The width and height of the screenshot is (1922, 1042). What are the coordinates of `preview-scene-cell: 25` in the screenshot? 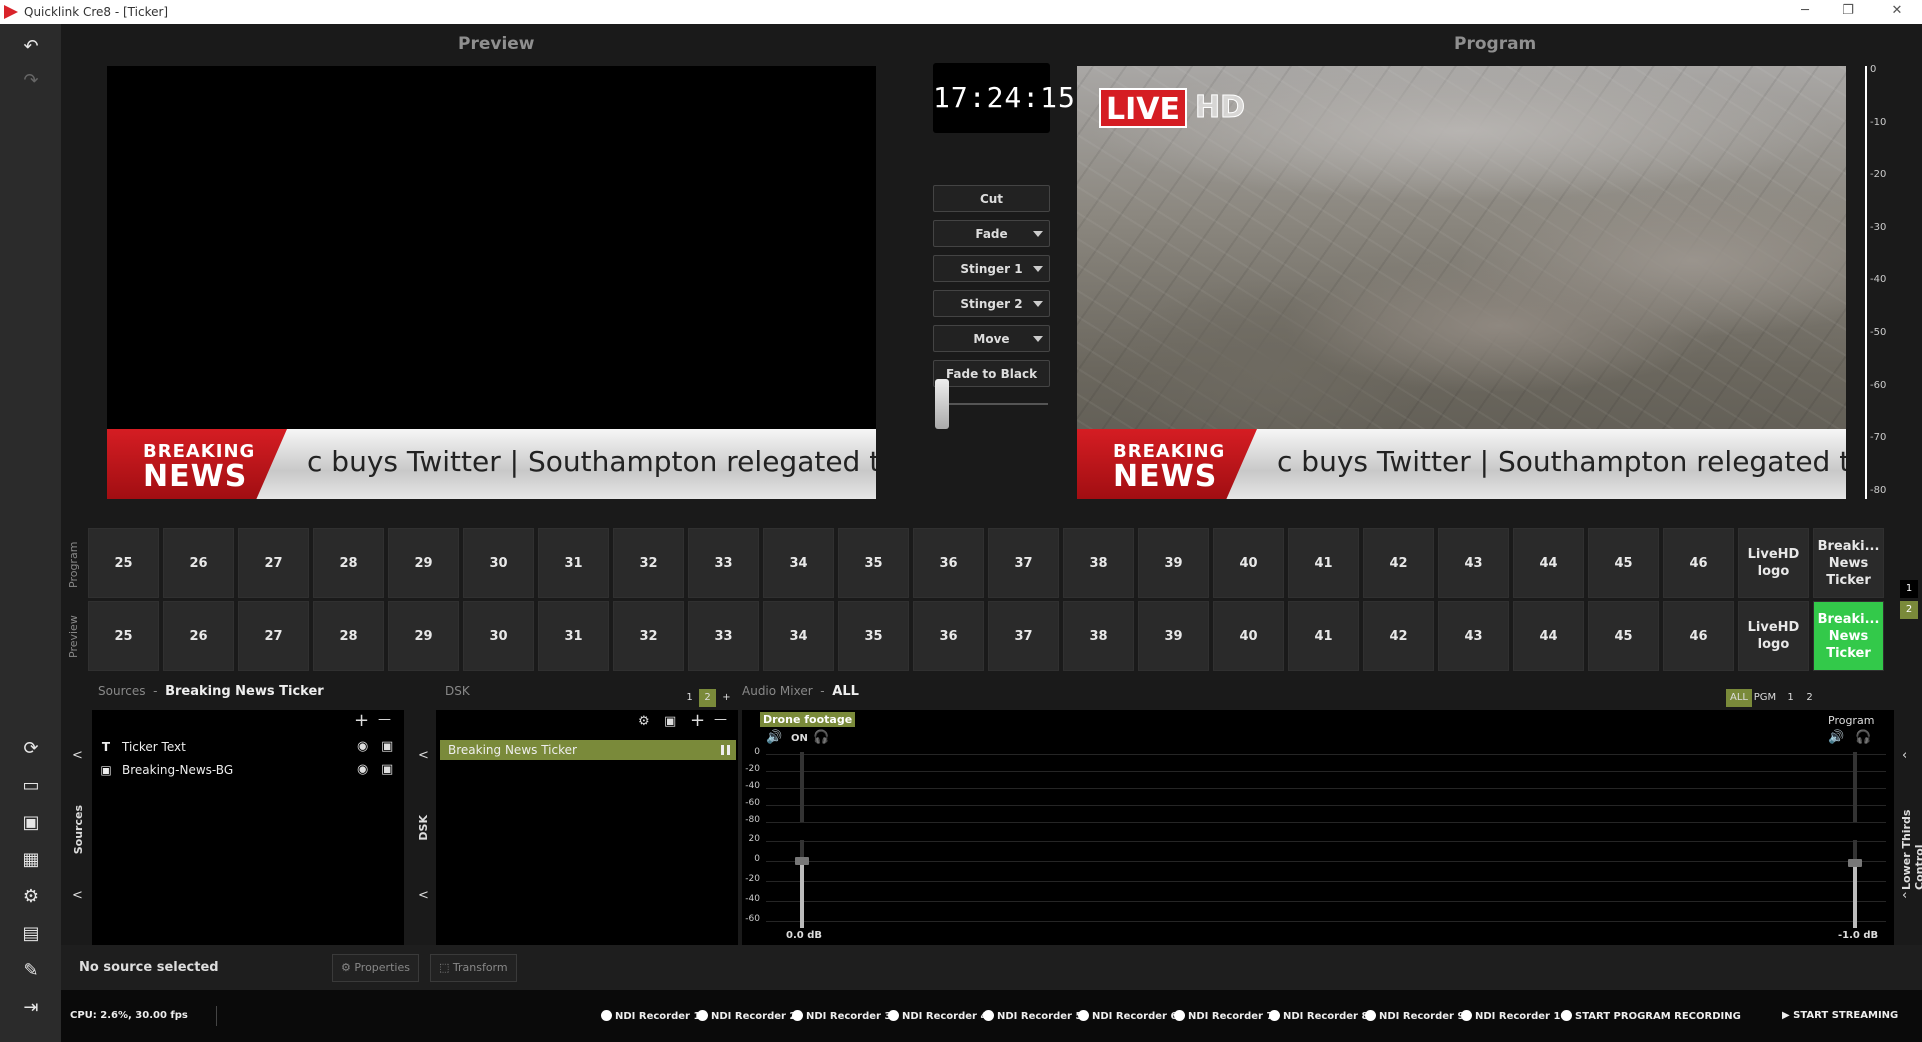 It's located at (123, 636).